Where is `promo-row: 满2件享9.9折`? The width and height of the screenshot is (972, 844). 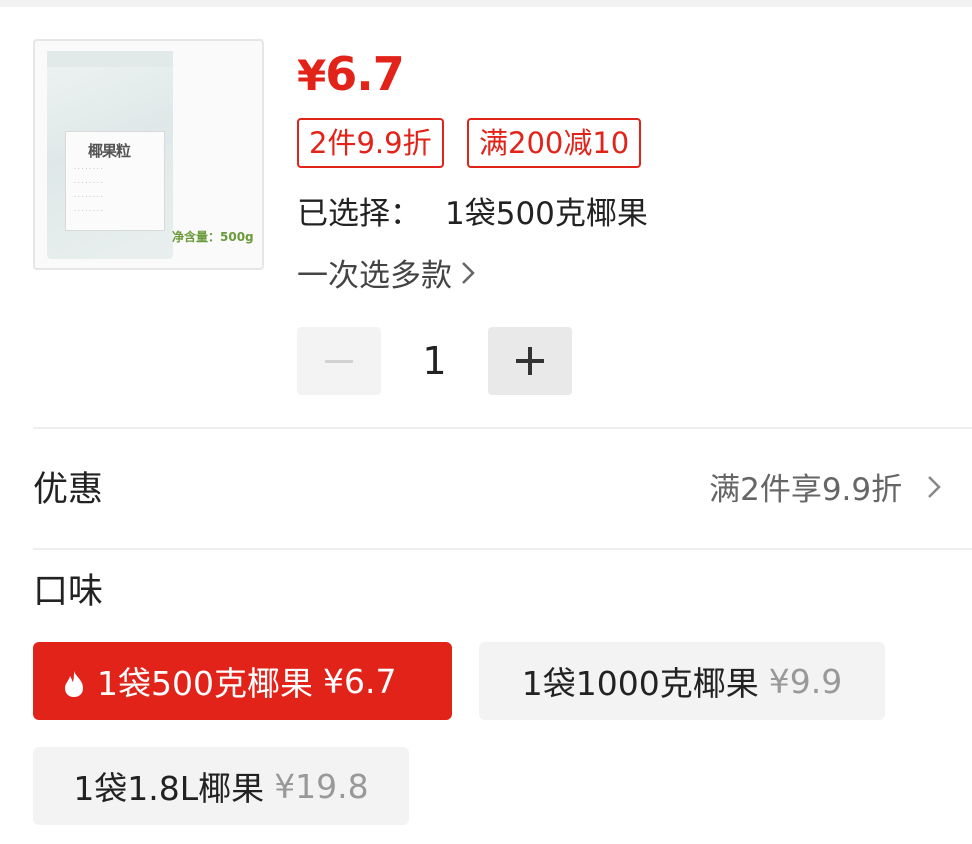
promo-row: 满2件享9.9折 is located at coordinates (825, 490).